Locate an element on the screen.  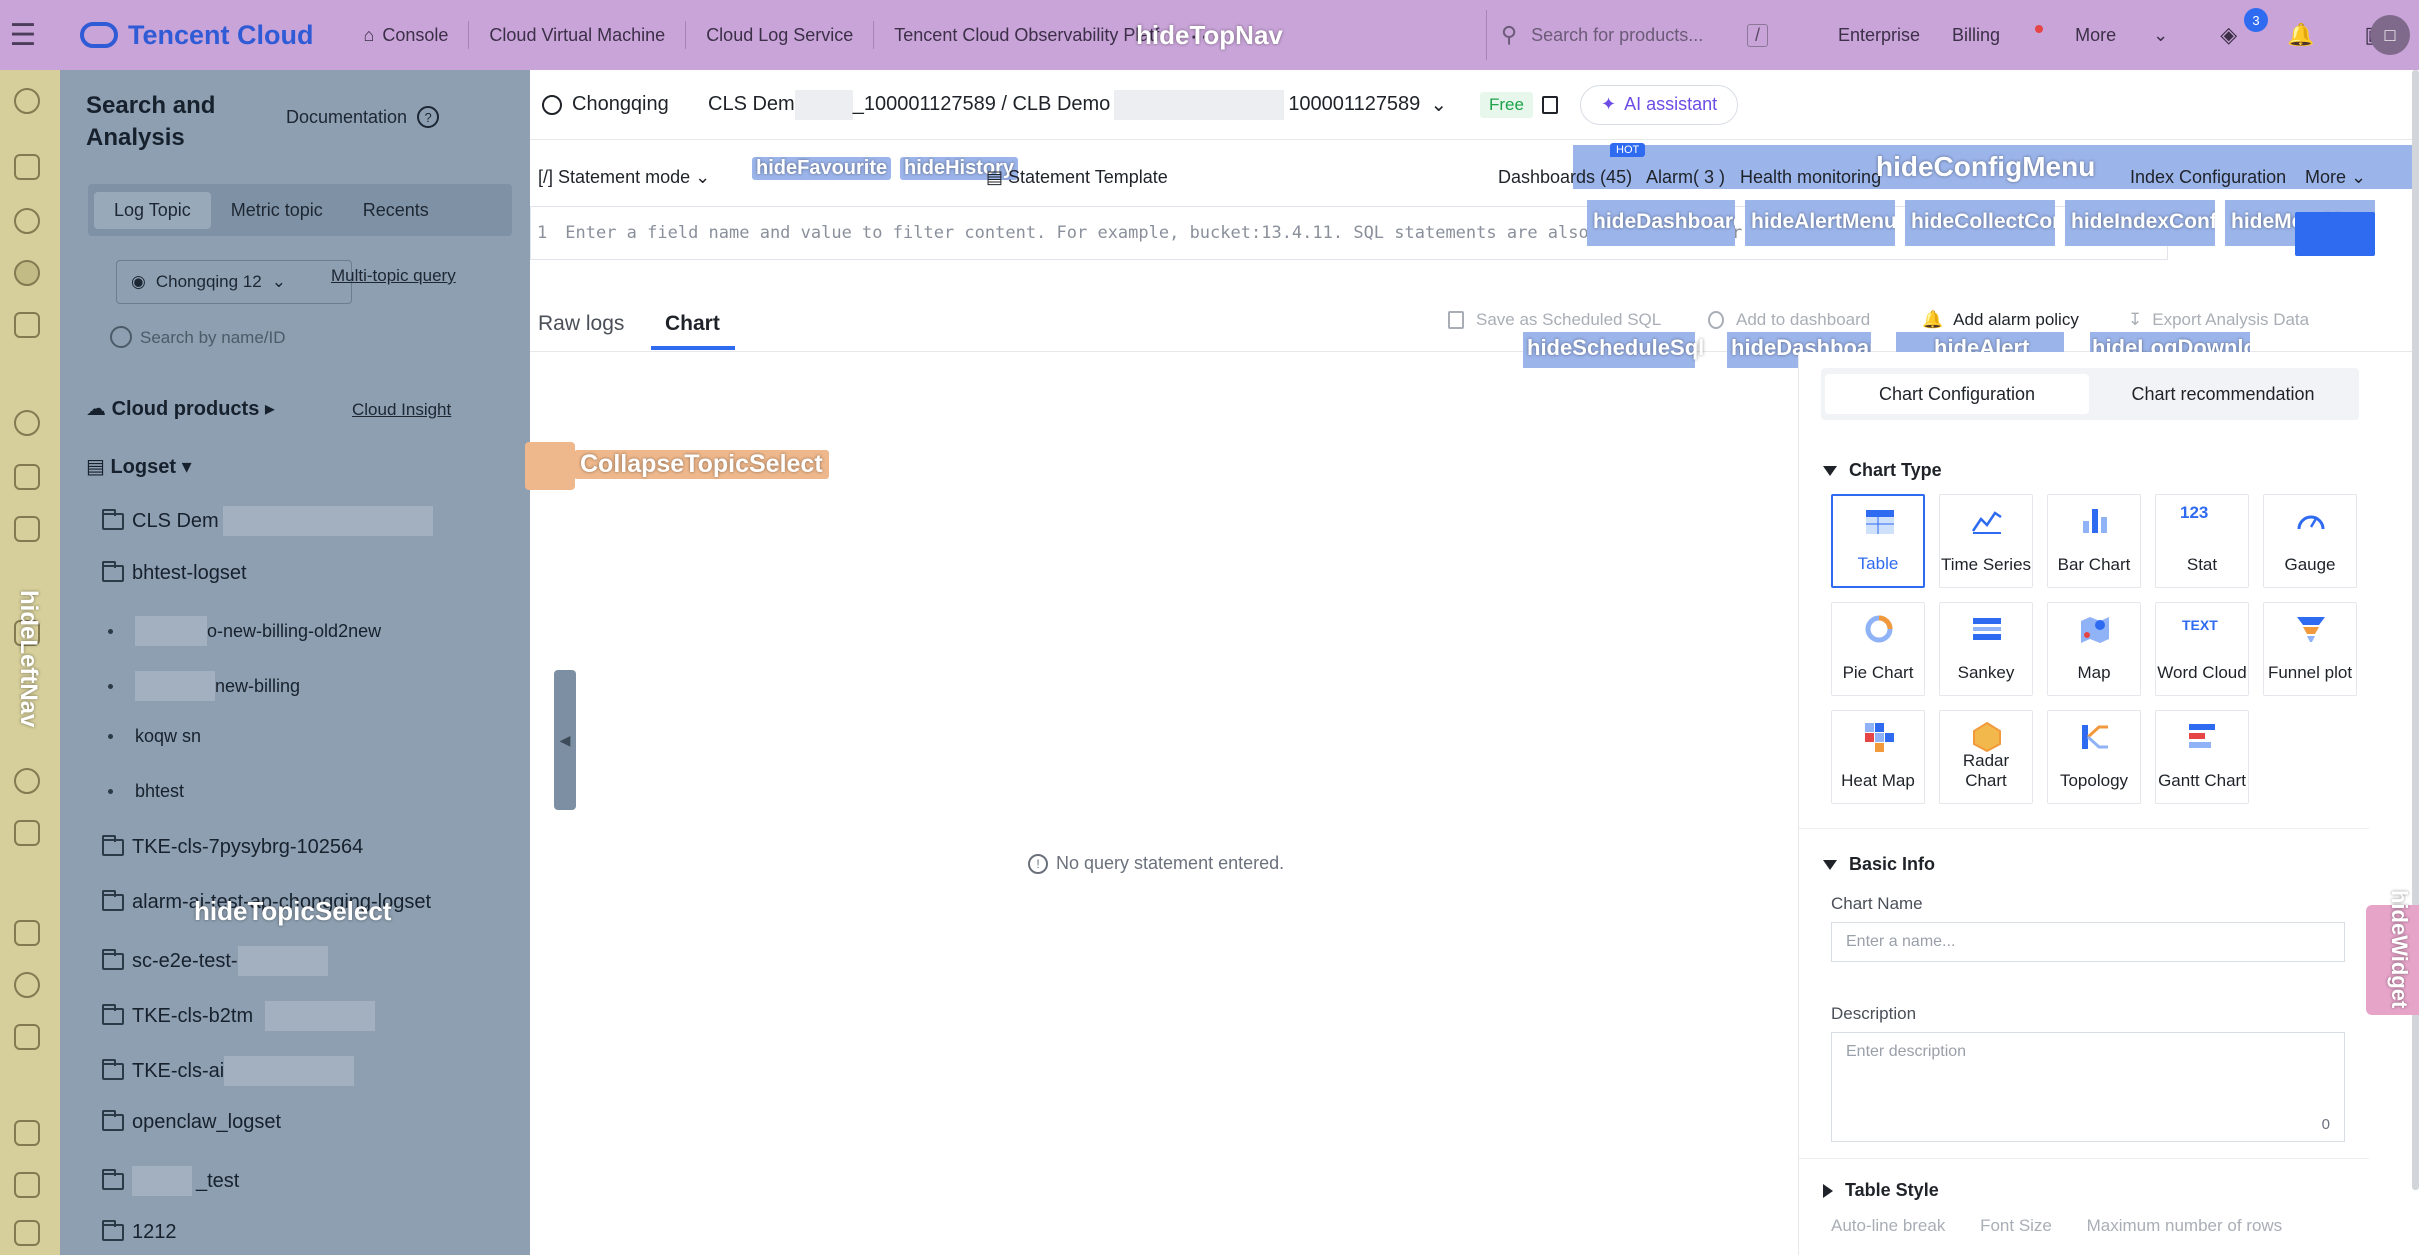
nav-doc-icon is located at coordinates (27, 1037).